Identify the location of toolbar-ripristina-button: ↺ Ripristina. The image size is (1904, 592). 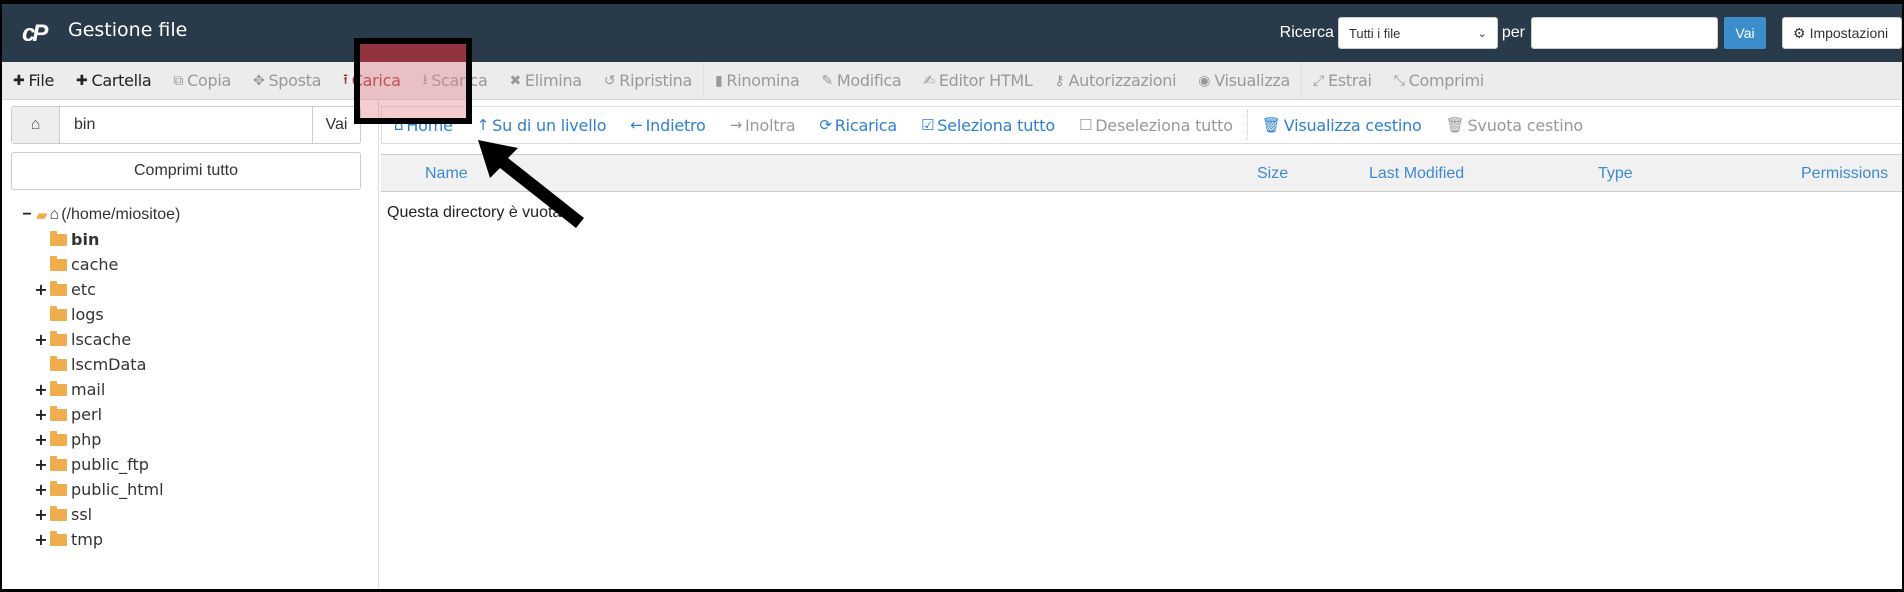
(648, 80).